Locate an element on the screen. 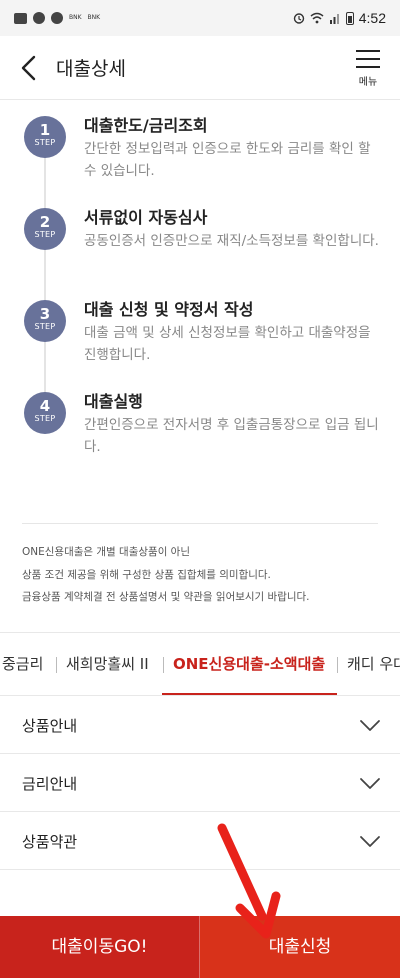 The width and height of the screenshot is (400, 978). accordion-product-info: 상품안내 is located at coordinates (200, 725).